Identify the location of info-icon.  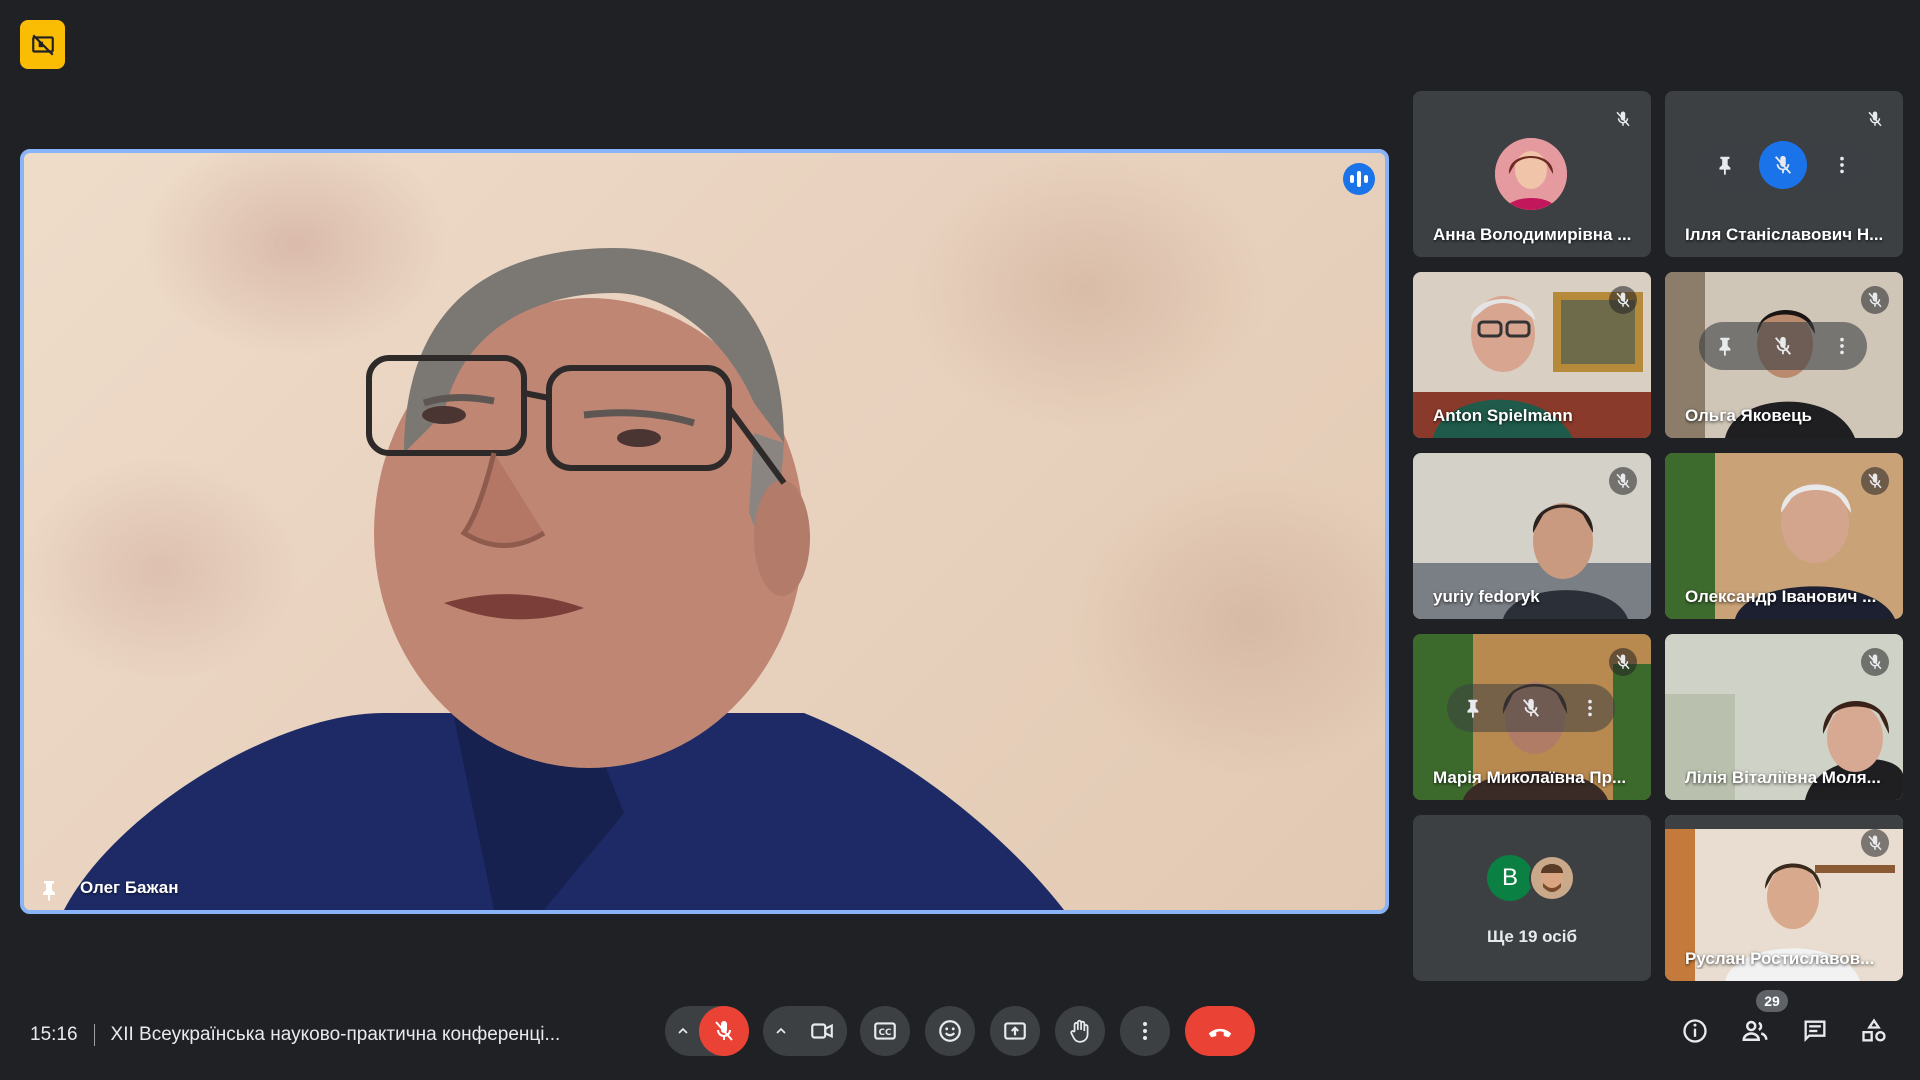
(1695, 1031).